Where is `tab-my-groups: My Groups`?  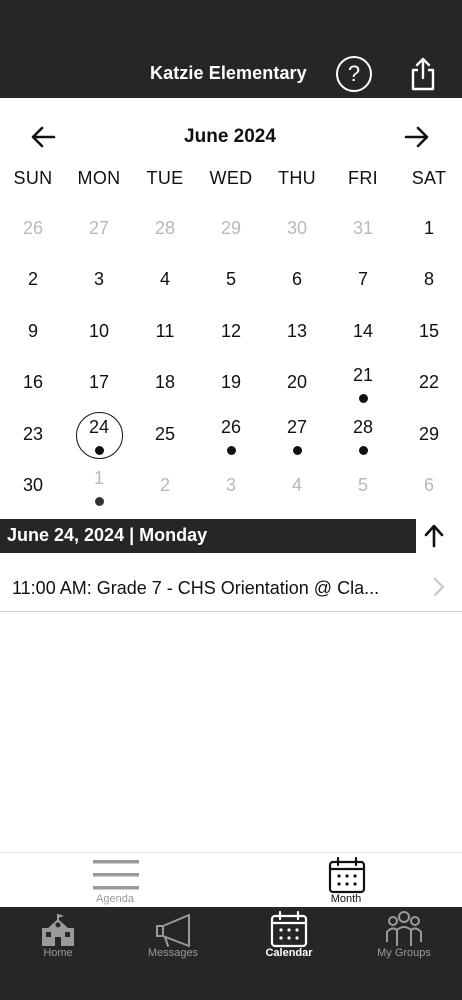 tab-my-groups: My Groups is located at coordinates (404, 937).